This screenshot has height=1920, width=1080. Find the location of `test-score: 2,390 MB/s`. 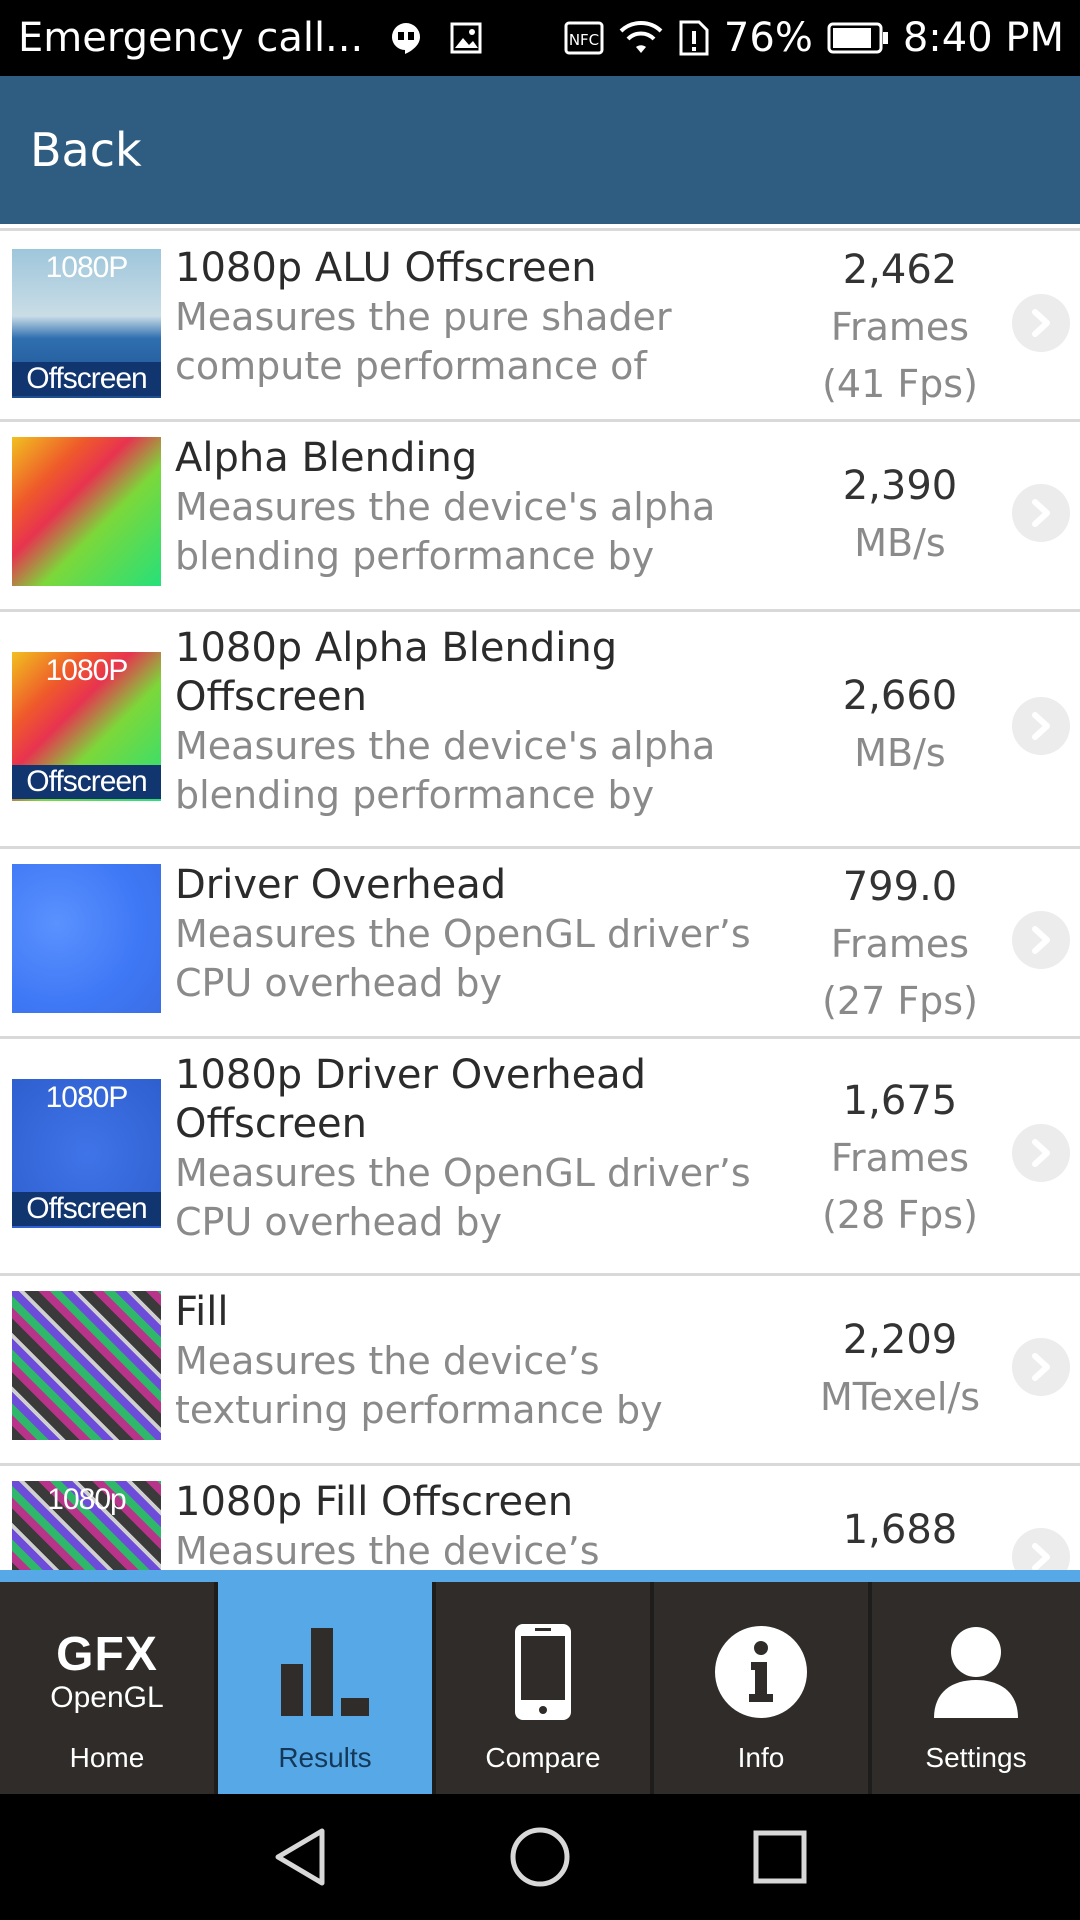

test-score: 2,390 MB/s is located at coordinates (900, 515).